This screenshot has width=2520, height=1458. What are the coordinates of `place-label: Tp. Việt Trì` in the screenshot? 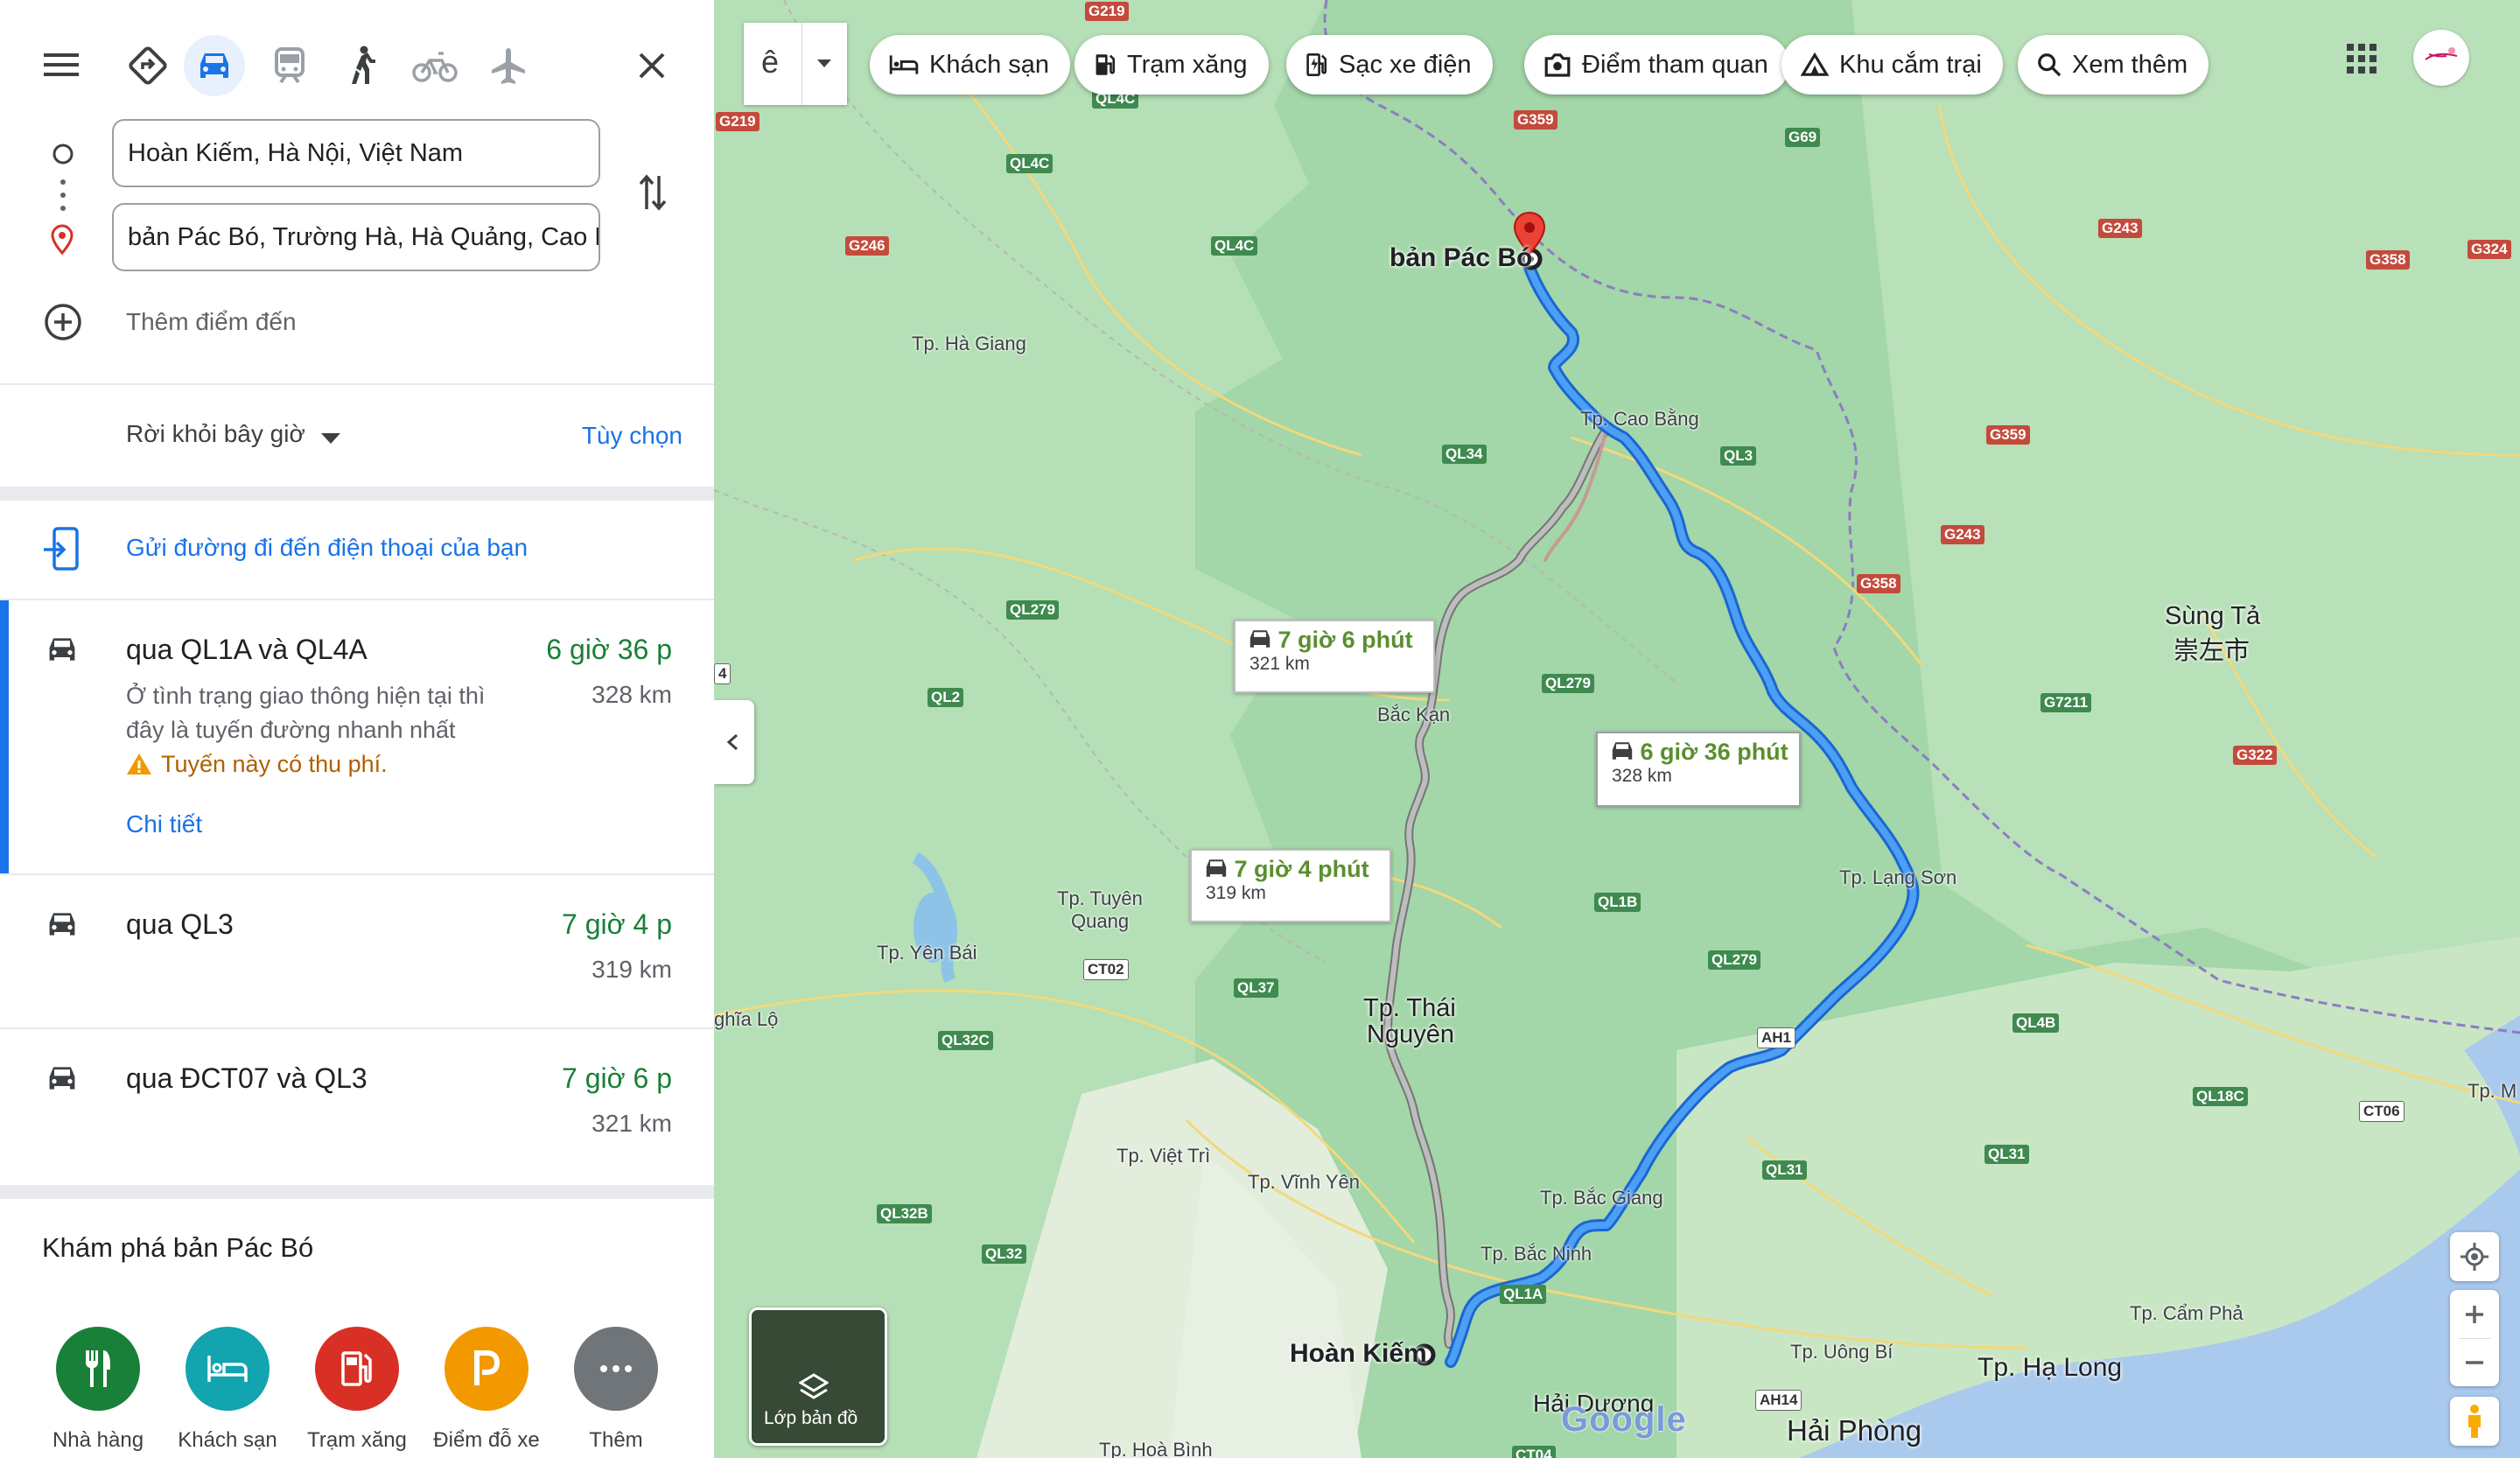 It's located at (1163, 1156).